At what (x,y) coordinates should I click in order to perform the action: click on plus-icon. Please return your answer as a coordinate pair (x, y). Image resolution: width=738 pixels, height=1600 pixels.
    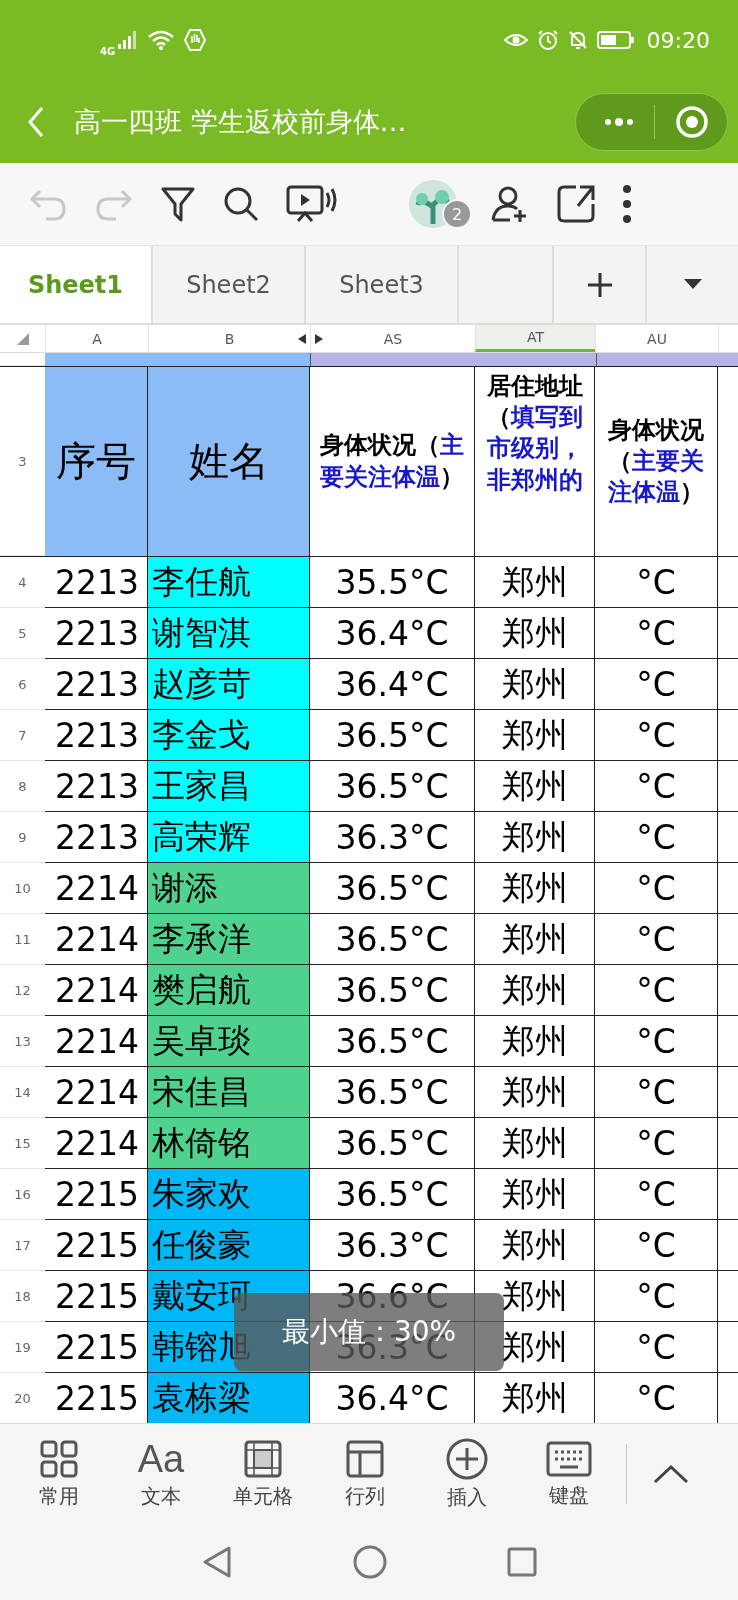
    Looking at the image, I should click on (599, 284).